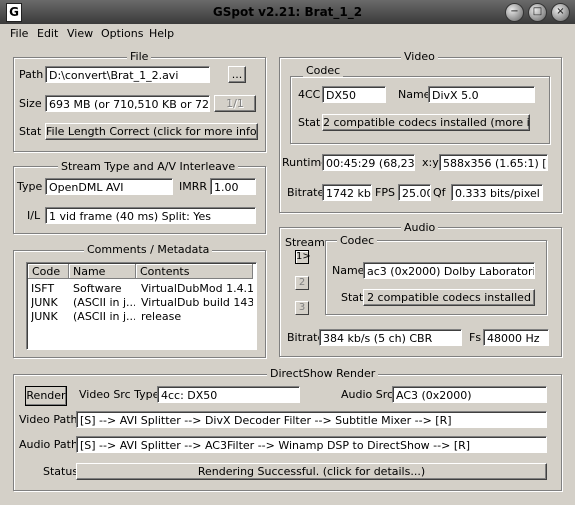  Describe the element at coordinates (150, 215) in the screenshot. I see `il-field: 1 vid frame (40 ms) Split: Yes` at that location.